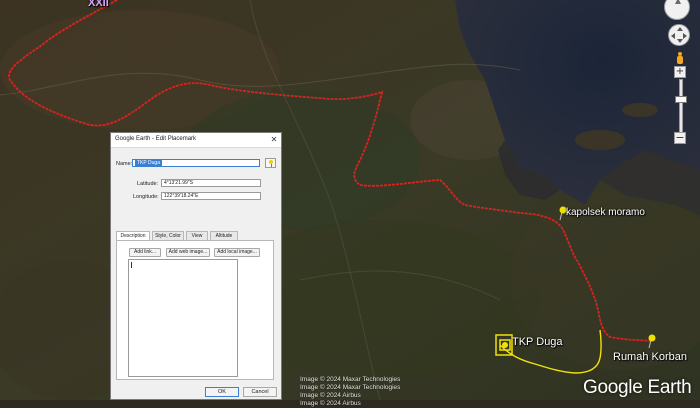 This screenshot has width=700, height=408. What do you see at coordinates (680, 72) in the screenshot?
I see `zoom-in-button: +` at bounding box center [680, 72].